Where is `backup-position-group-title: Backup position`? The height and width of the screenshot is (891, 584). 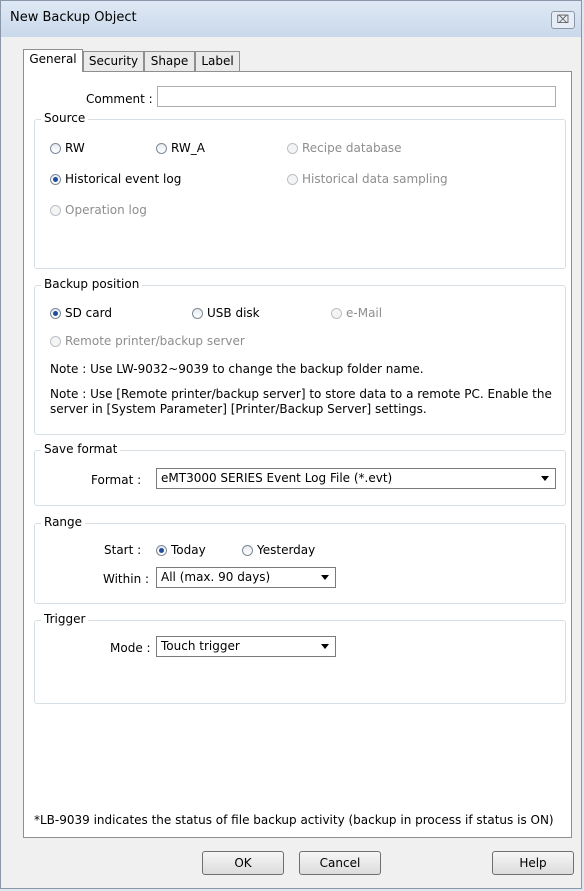 backup-position-group-title: Backup position is located at coordinates (92, 284).